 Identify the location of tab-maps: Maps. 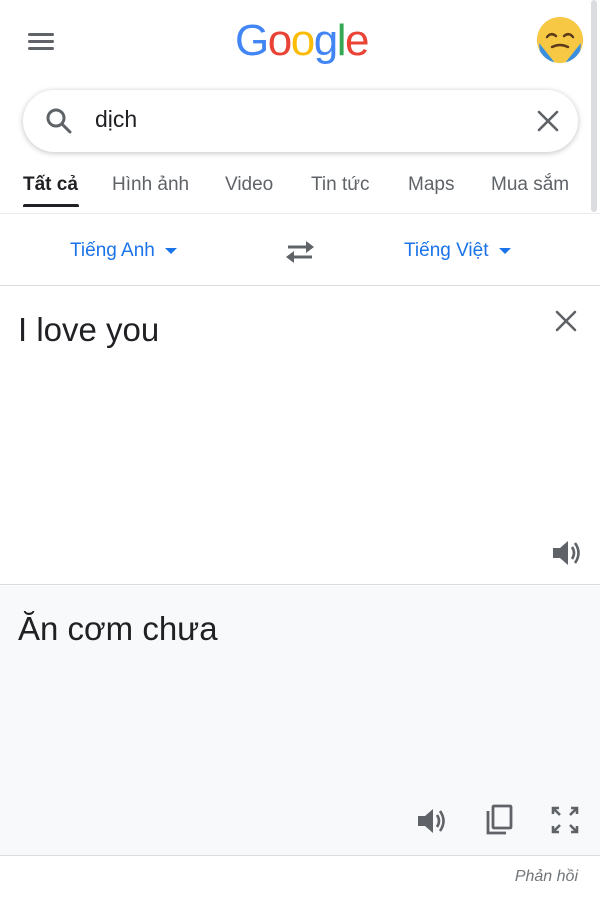
(431, 185).